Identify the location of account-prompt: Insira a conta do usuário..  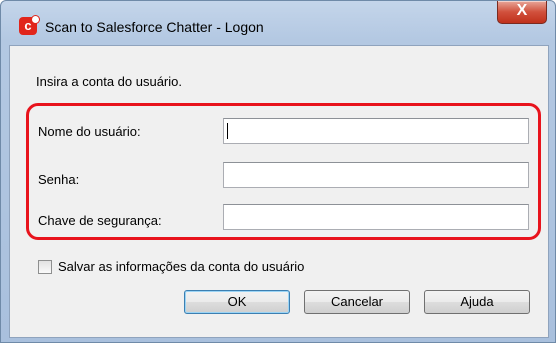
(109, 81).